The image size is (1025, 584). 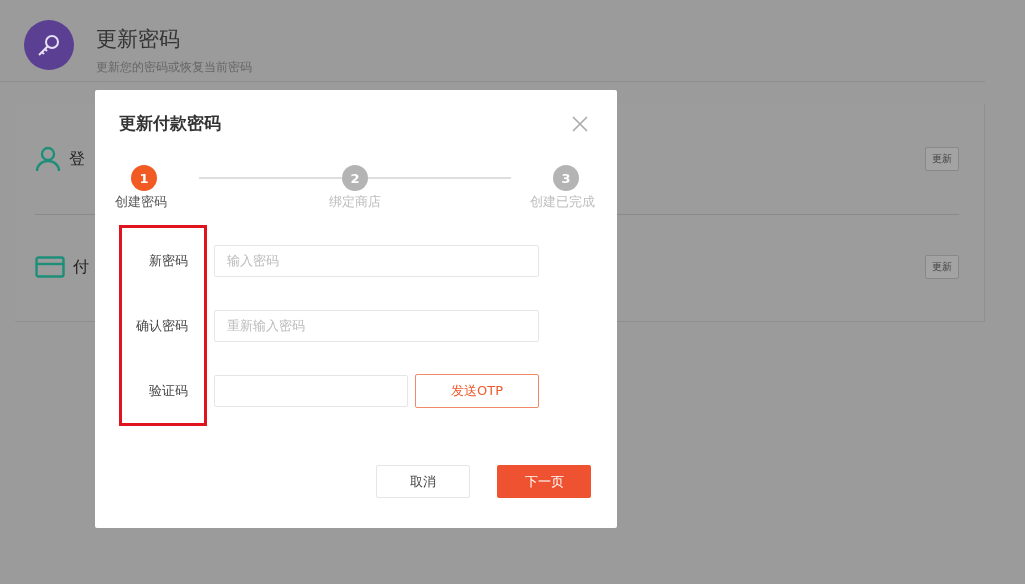 I want to click on step-number: 3, so click(x=566, y=178).